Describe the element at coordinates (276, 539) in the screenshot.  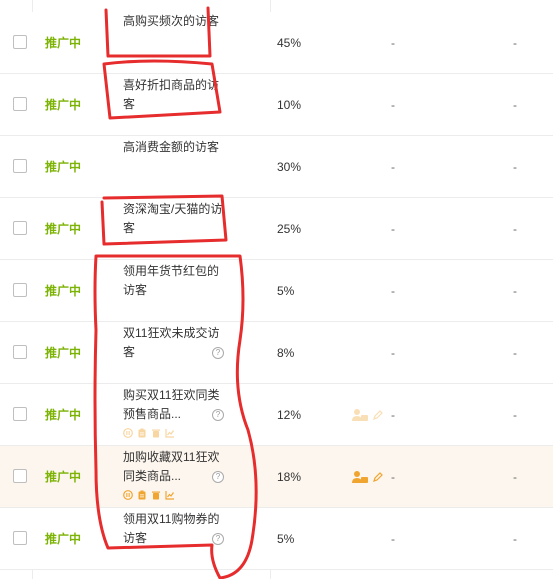
I see `table-row: 推广中 领用双11购物券的访客 ? 5% - -` at that location.